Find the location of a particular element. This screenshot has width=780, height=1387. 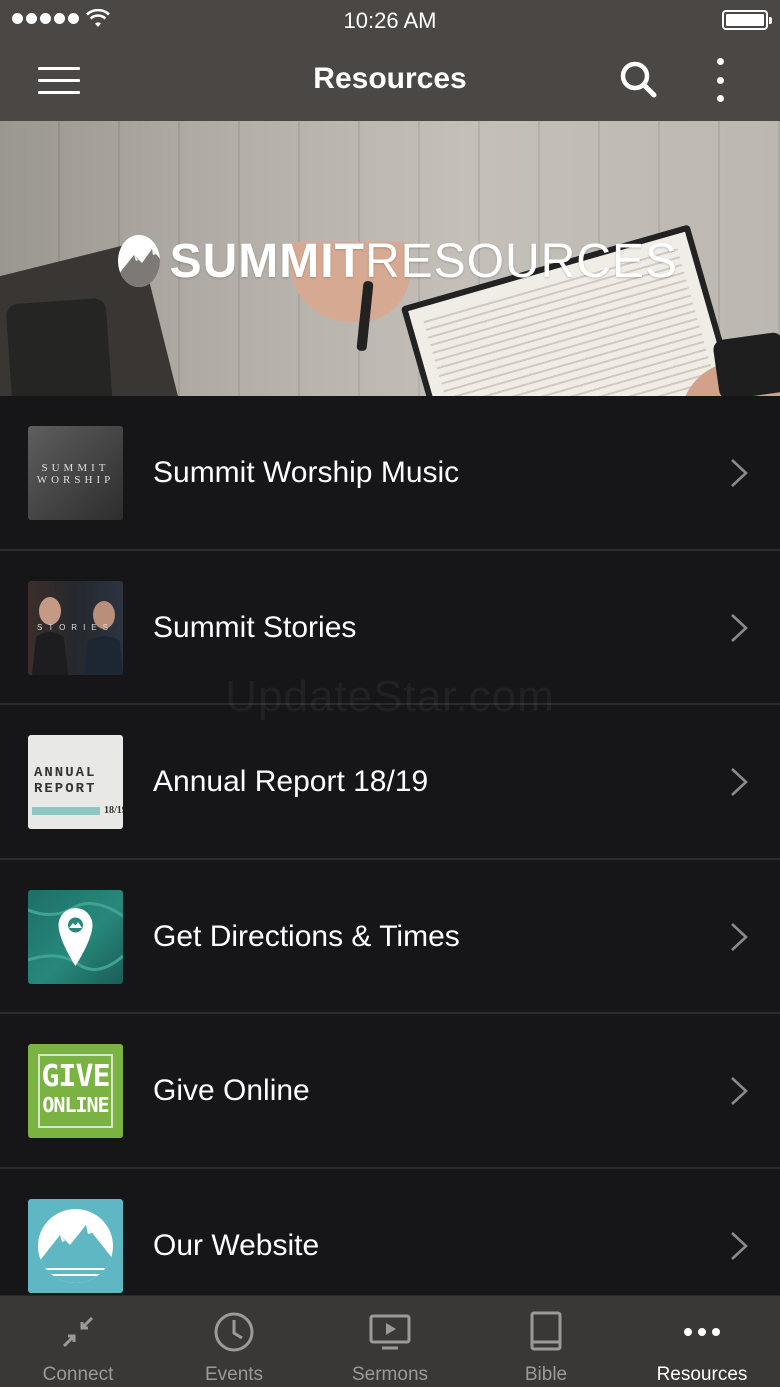

map-pin-icon is located at coordinates (75, 936).